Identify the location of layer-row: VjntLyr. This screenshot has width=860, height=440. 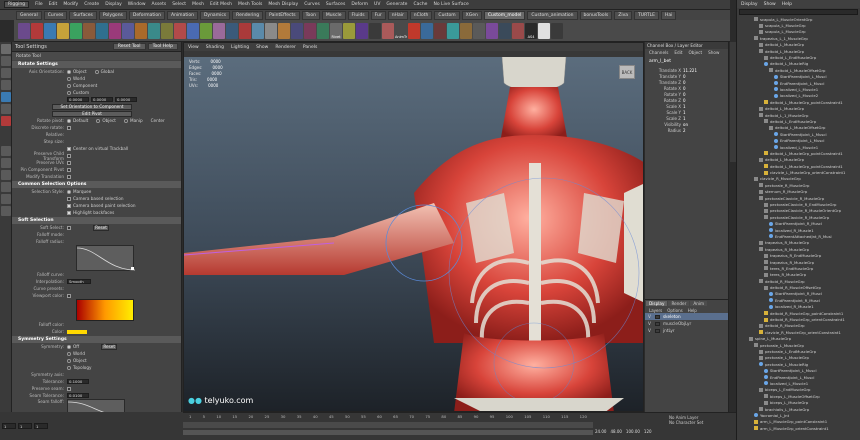
(686, 330).